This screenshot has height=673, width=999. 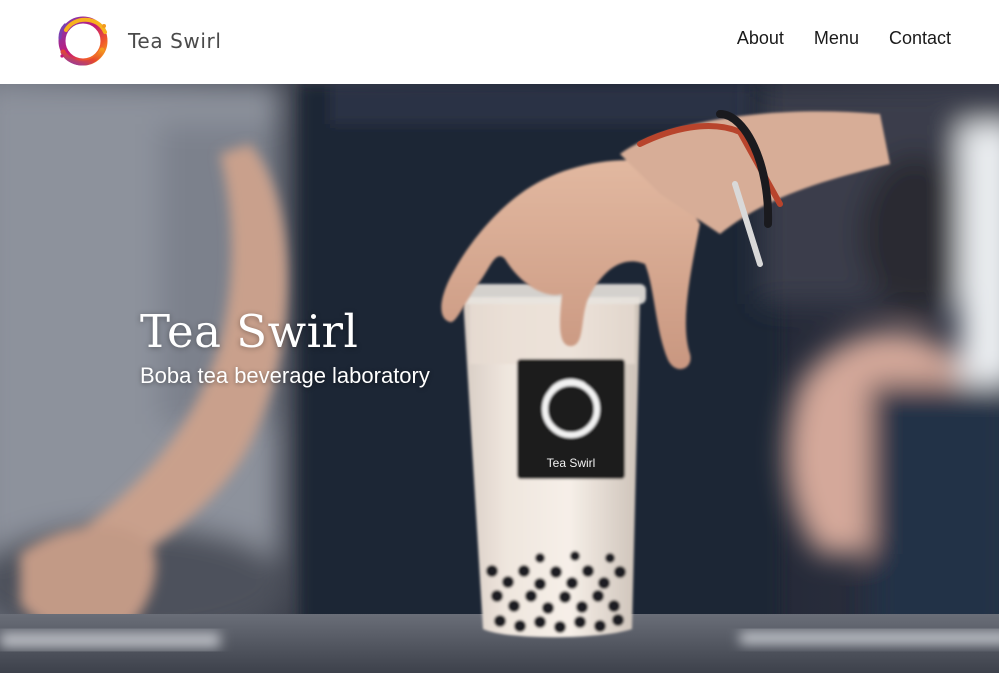 What do you see at coordinates (285, 375) in the screenshot?
I see `hero-subtitle: Boba tea beverage laboratory` at bounding box center [285, 375].